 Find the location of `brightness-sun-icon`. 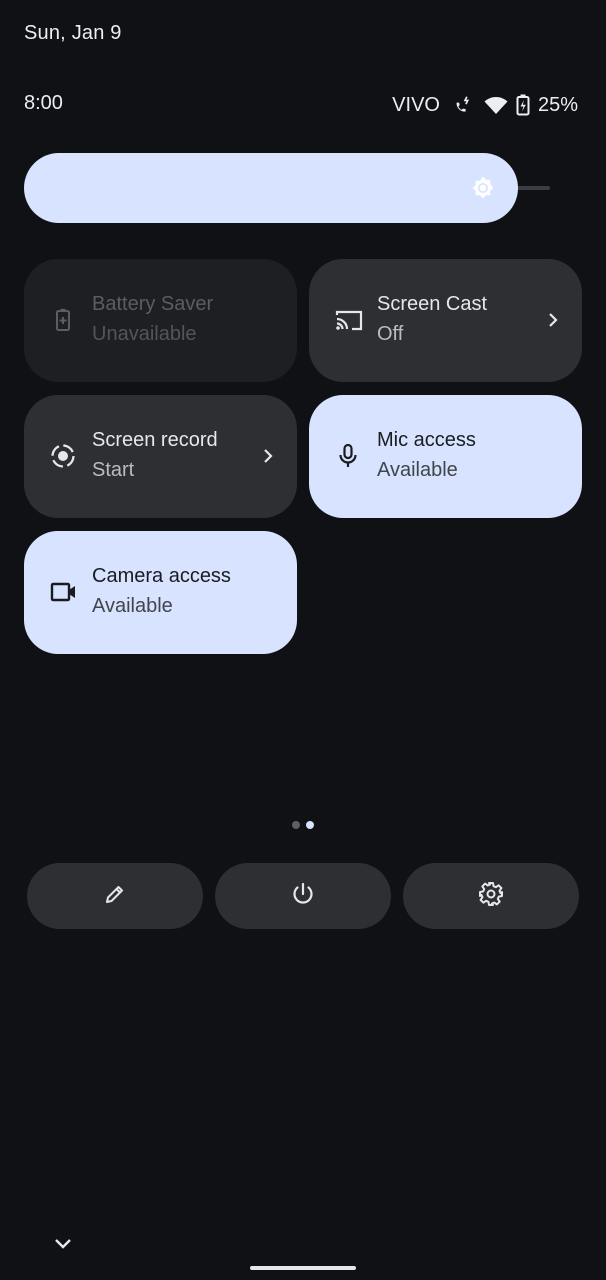

brightness-sun-icon is located at coordinates (483, 190).